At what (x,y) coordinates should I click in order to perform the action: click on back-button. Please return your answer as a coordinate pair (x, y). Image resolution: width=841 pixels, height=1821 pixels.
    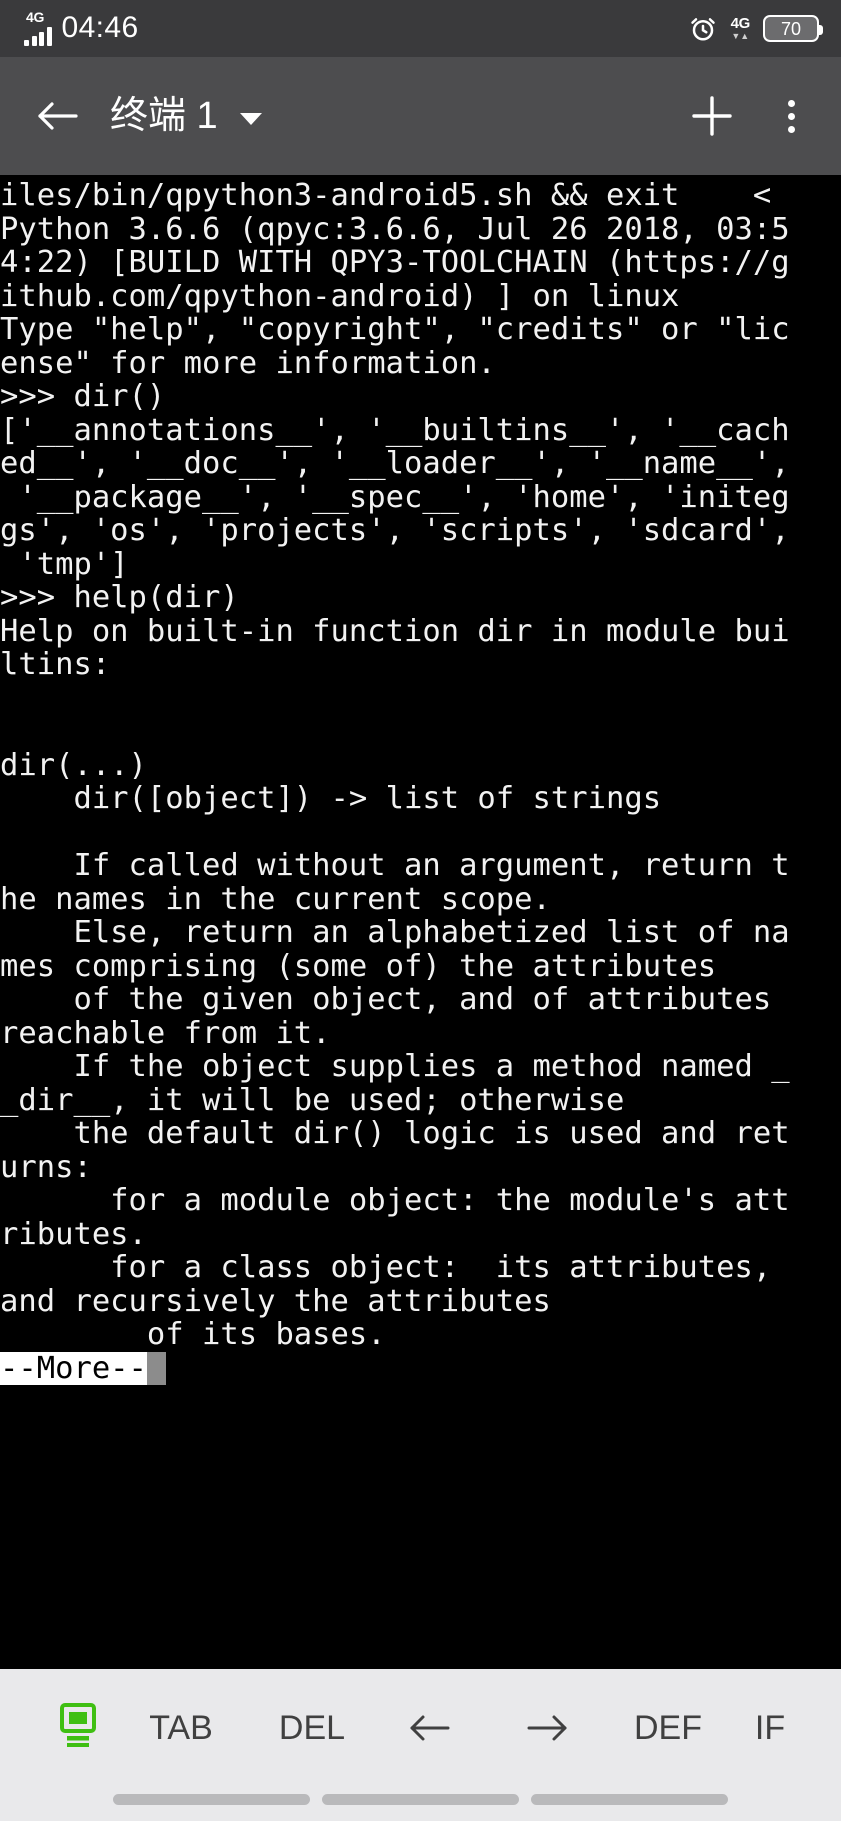
    Looking at the image, I should click on (57, 116).